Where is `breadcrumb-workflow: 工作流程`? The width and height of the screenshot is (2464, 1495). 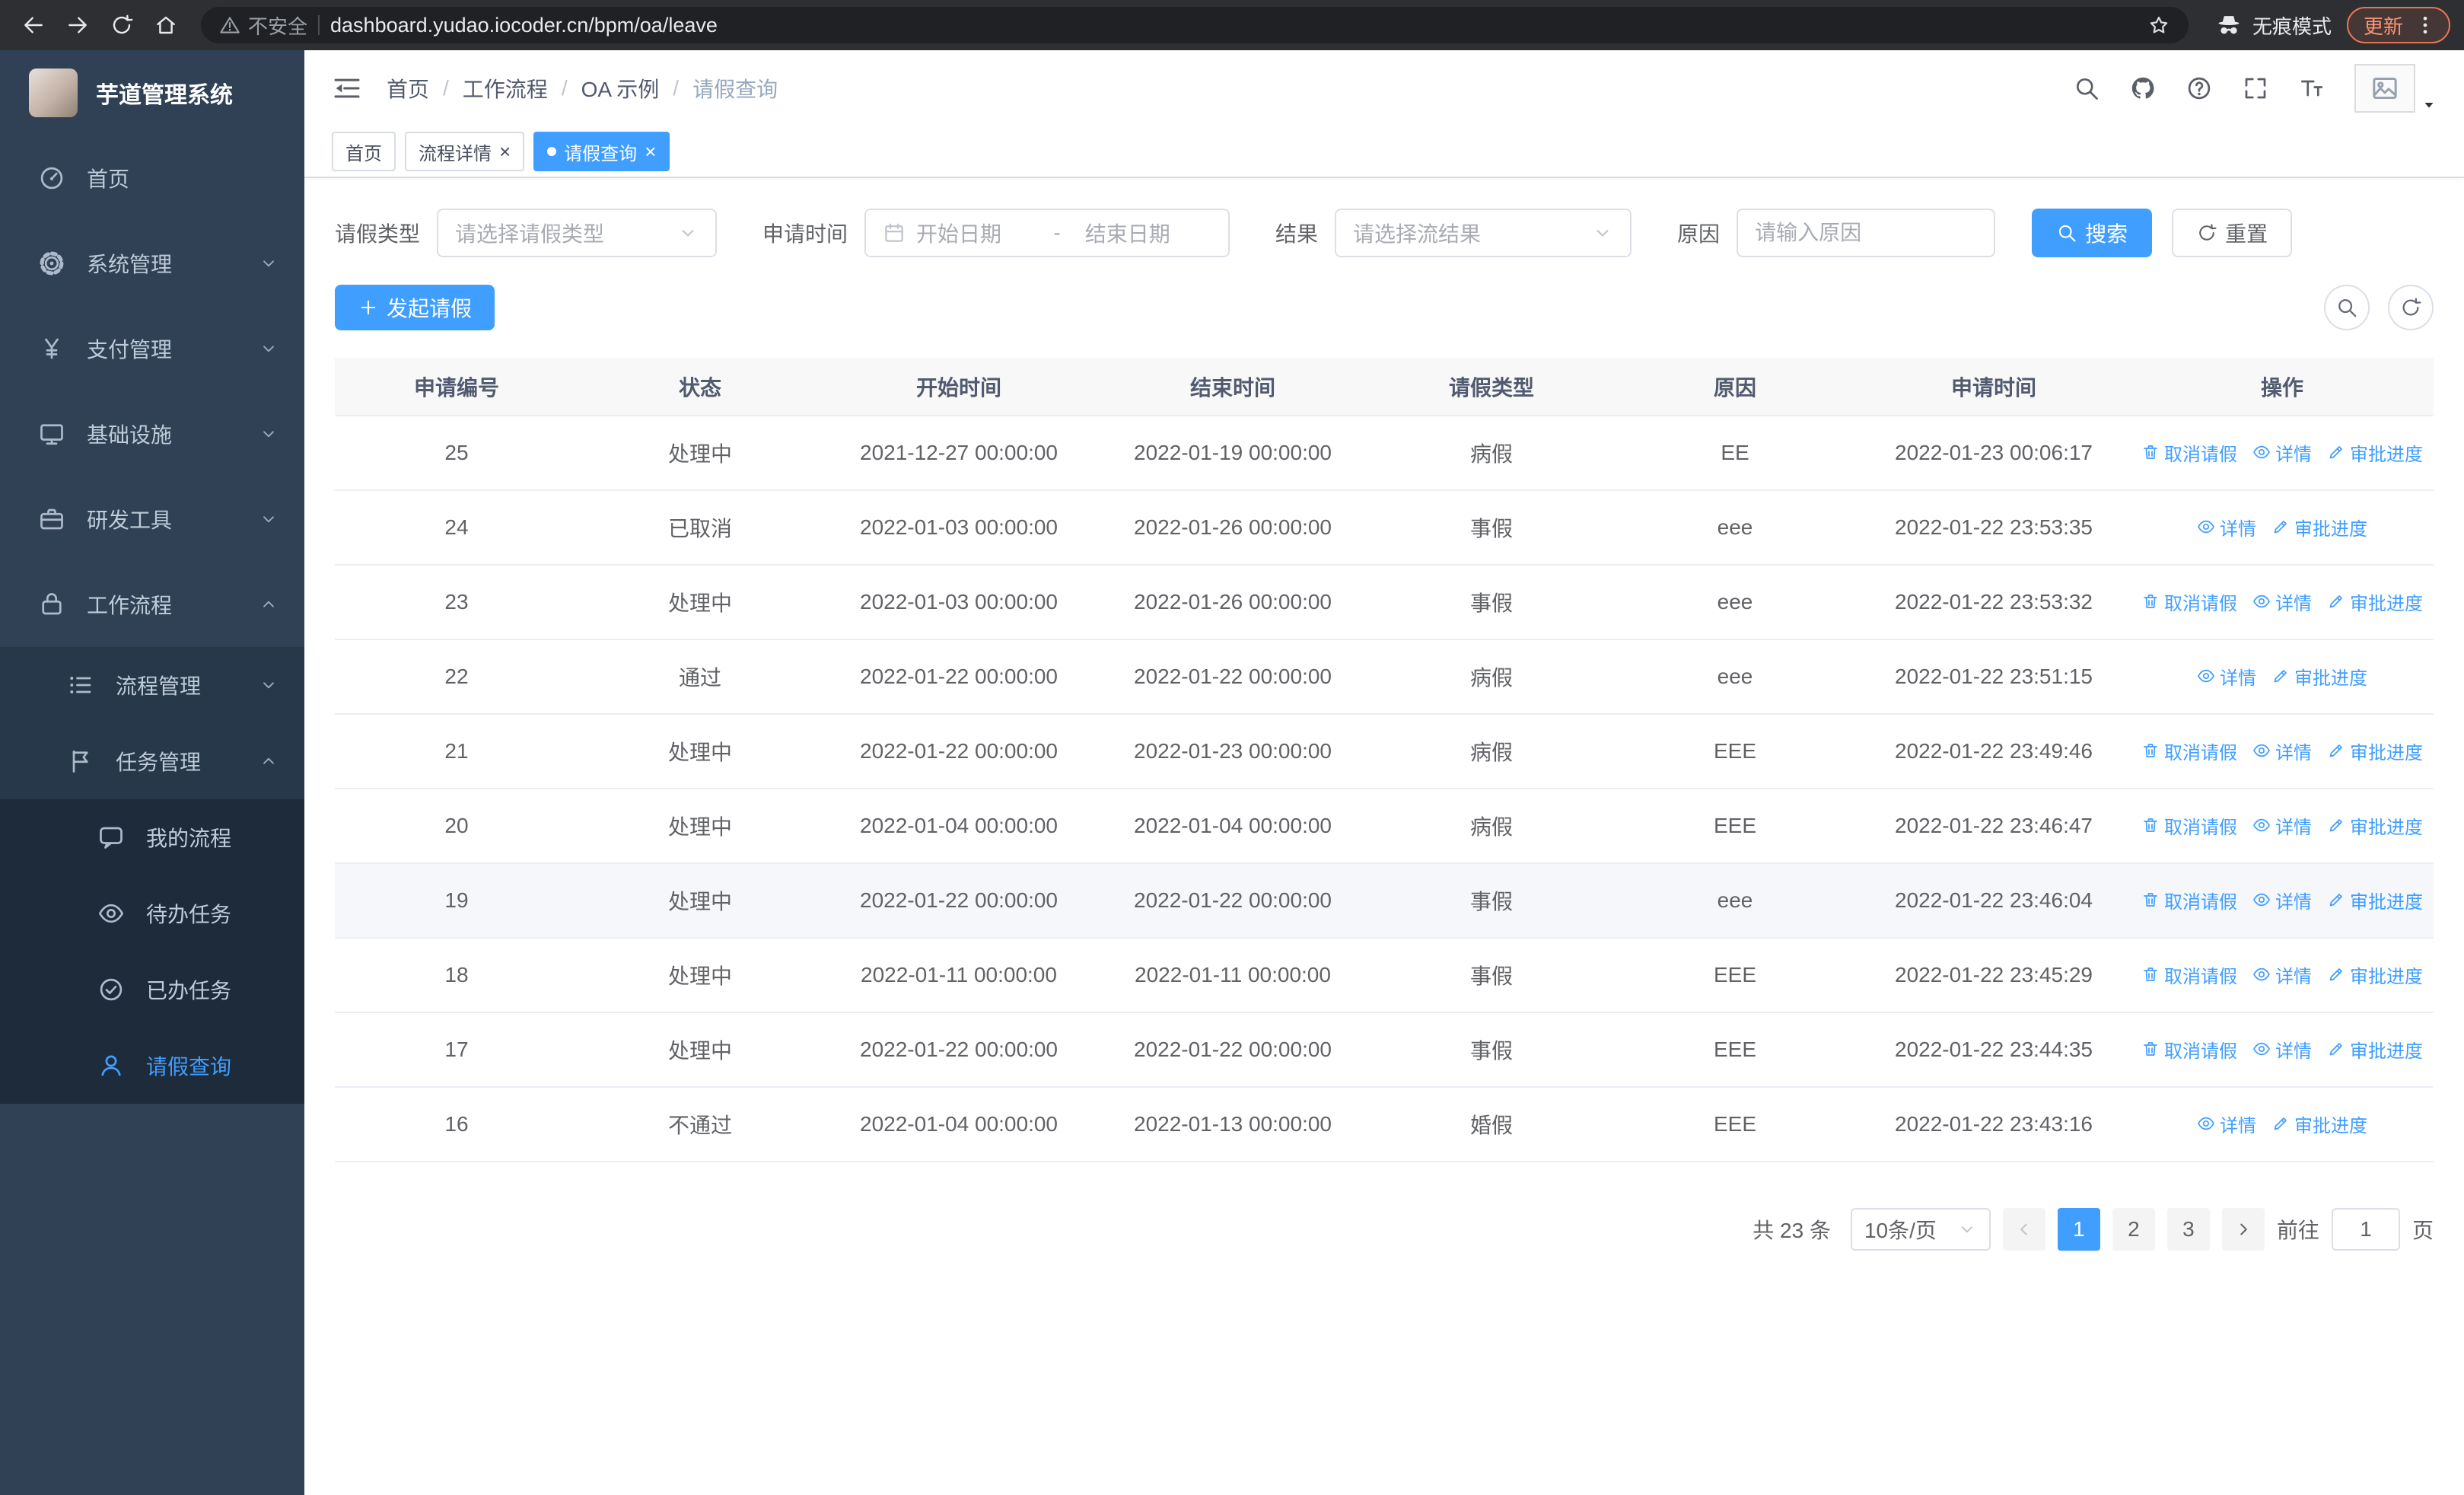 breadcrumb-workflow: 工作流程 is located at coordinates (505, 89).